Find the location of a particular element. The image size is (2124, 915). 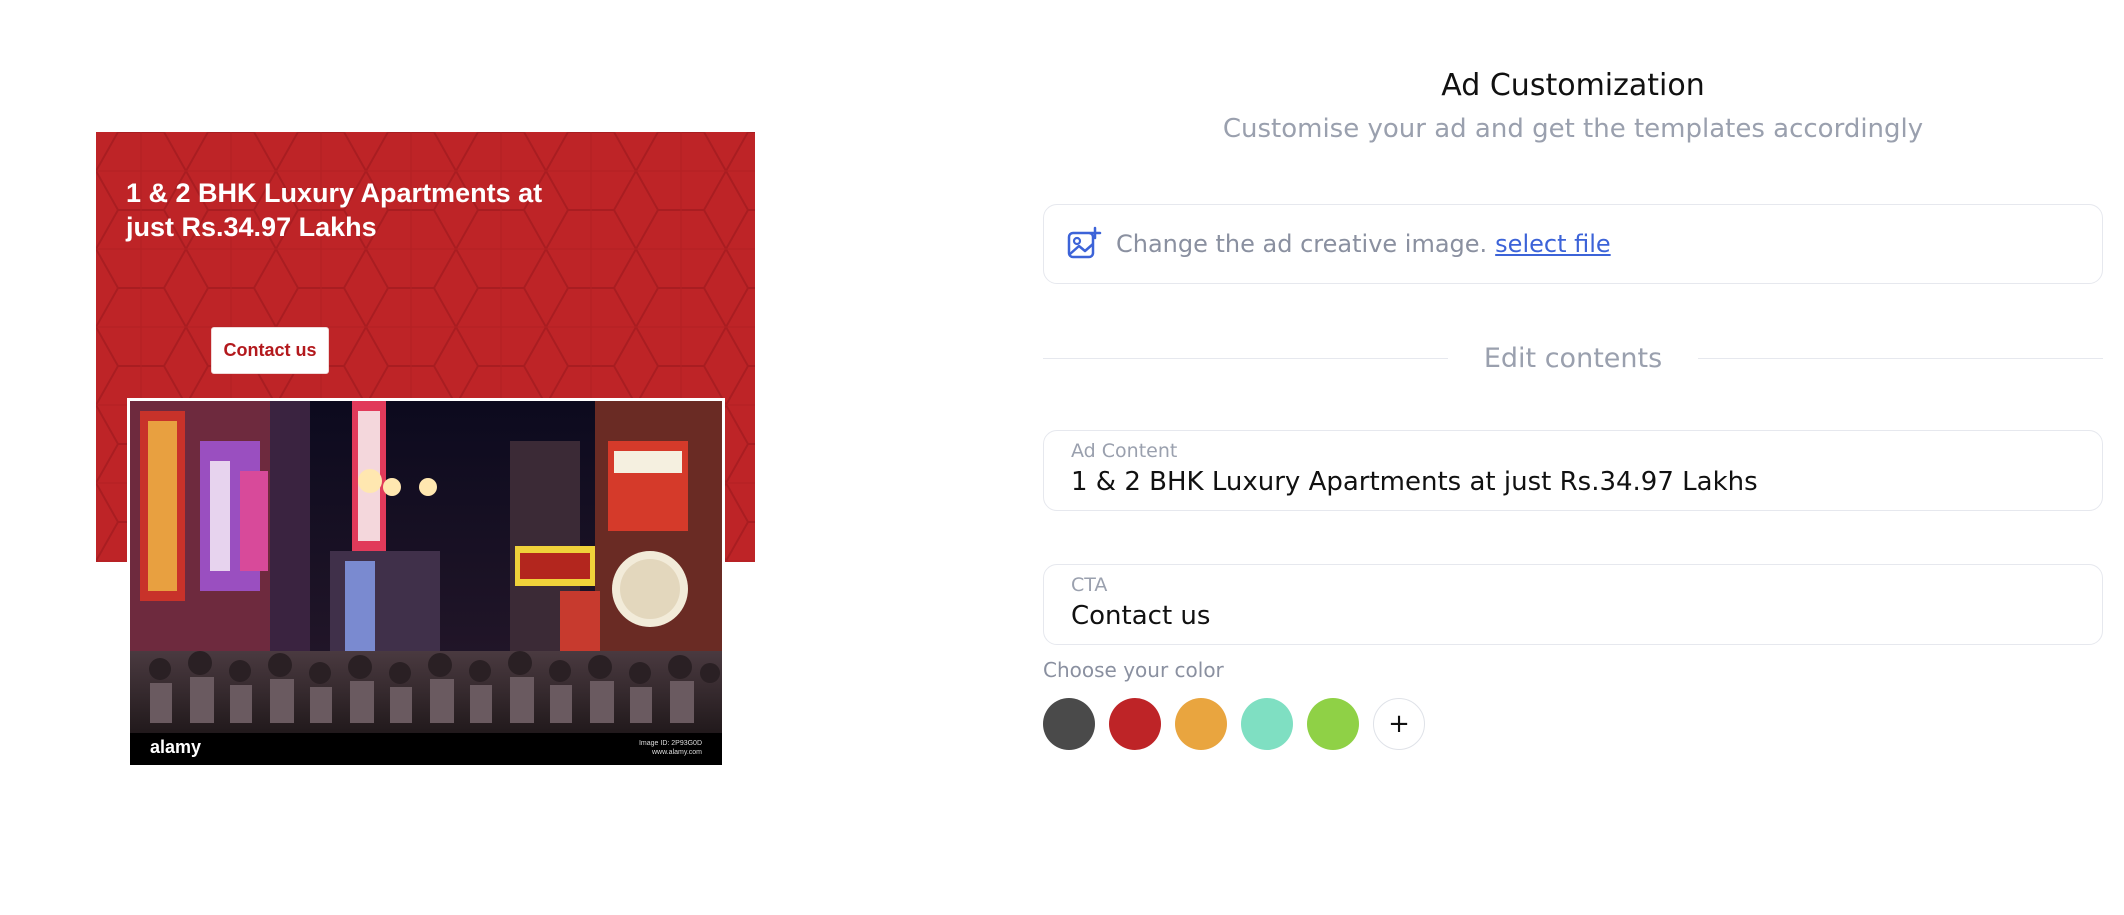

street-photo-illustration is located at coordinates (426, 583).